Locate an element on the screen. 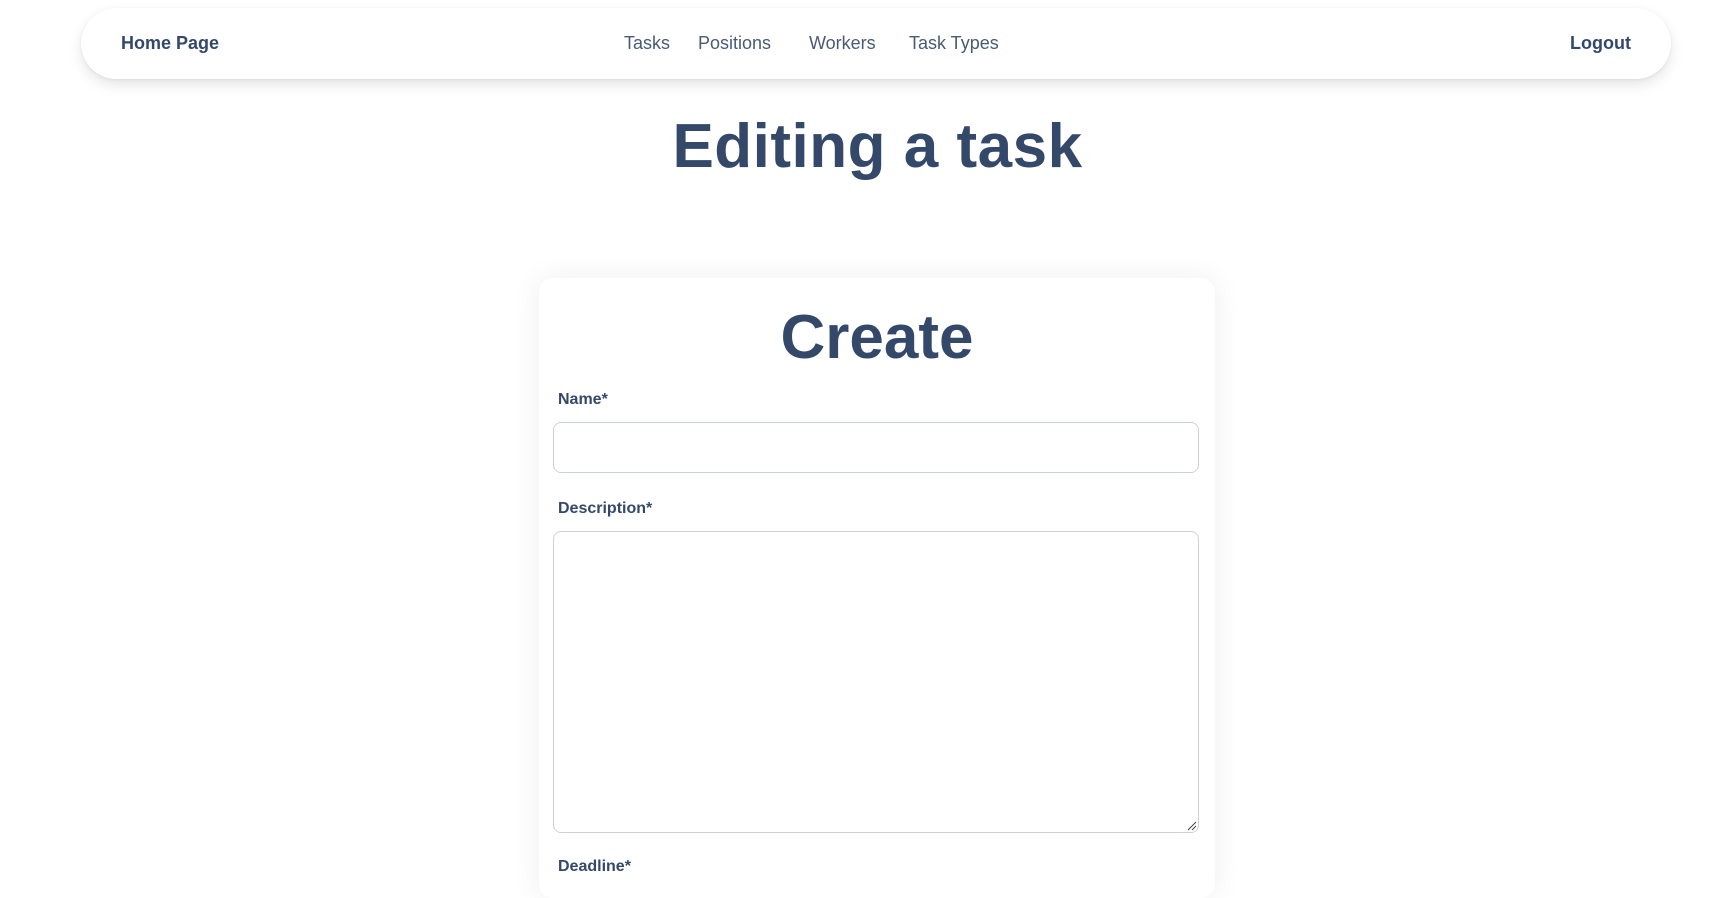 Image resolution: width=1735 pixels, height=898 pixels. logout-link: Logout is located at coordinates (1600, 43).